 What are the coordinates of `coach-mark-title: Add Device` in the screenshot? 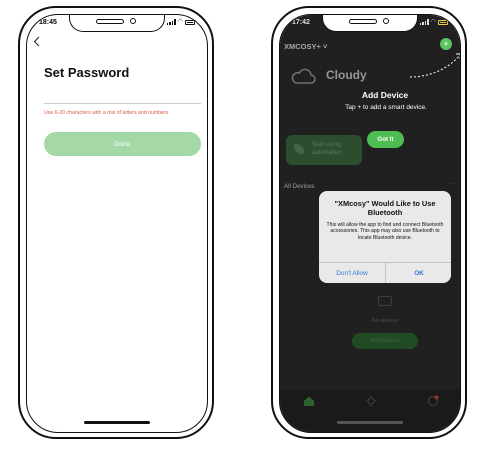 It's located at (385, 95).